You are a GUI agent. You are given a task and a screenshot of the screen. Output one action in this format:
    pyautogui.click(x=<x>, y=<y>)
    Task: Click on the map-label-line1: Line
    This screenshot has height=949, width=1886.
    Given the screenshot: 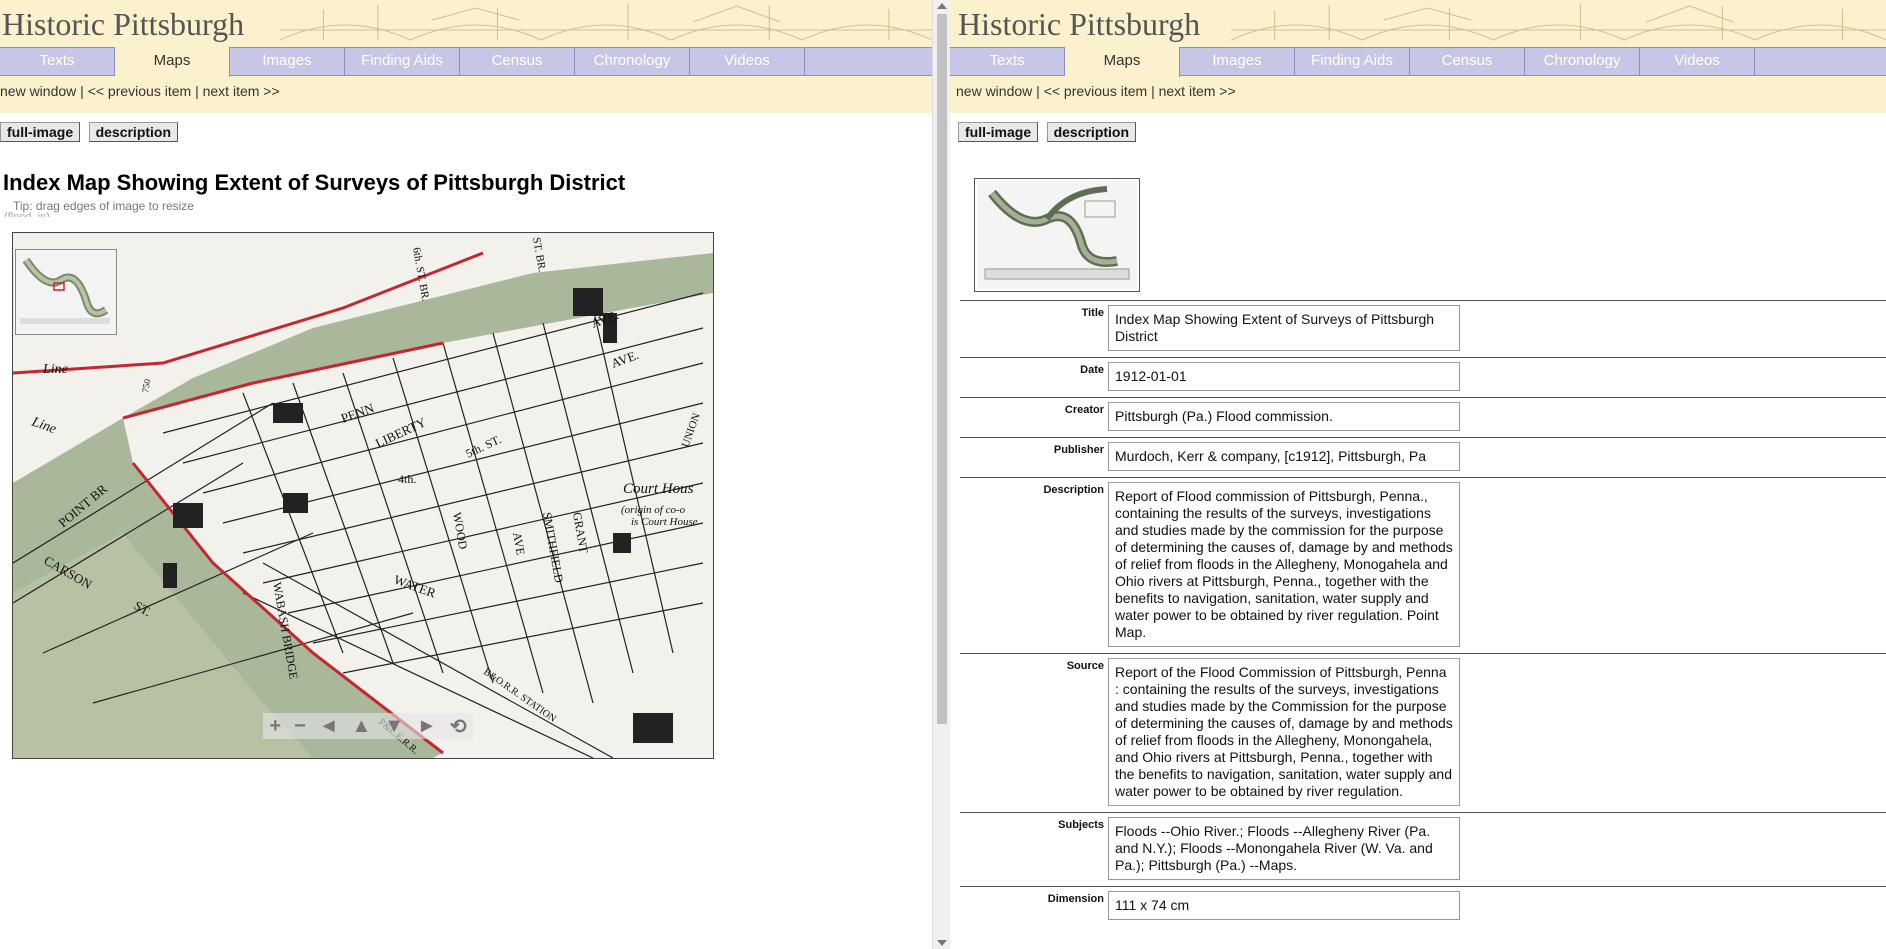 What is the action you would take?
    pyautogui.click(x=55, y=369)
    